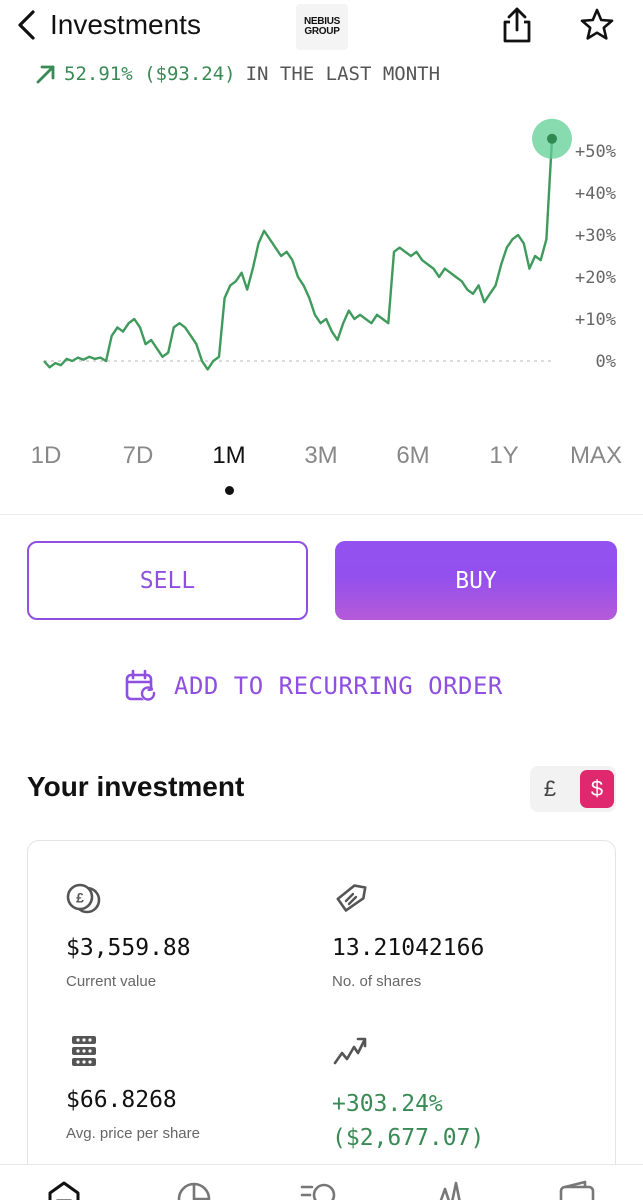 This screenshot has width=643, height=1200. What do you see at coordinates (150, 74) in the screenshot?
I see `performance-value: 52.91% ($93.24)` at bounding box center [150, 74].